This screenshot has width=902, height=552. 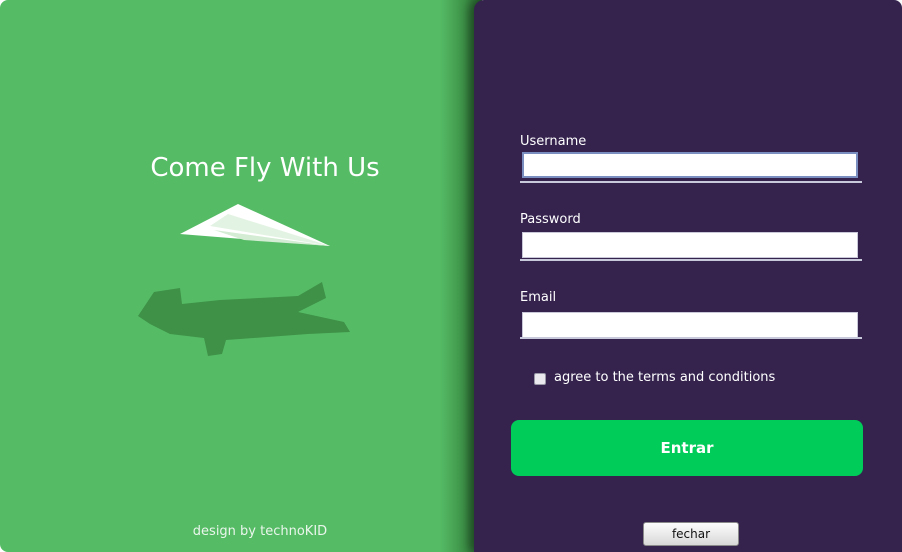 I want to click on email-input, so click(x=690, y=325).